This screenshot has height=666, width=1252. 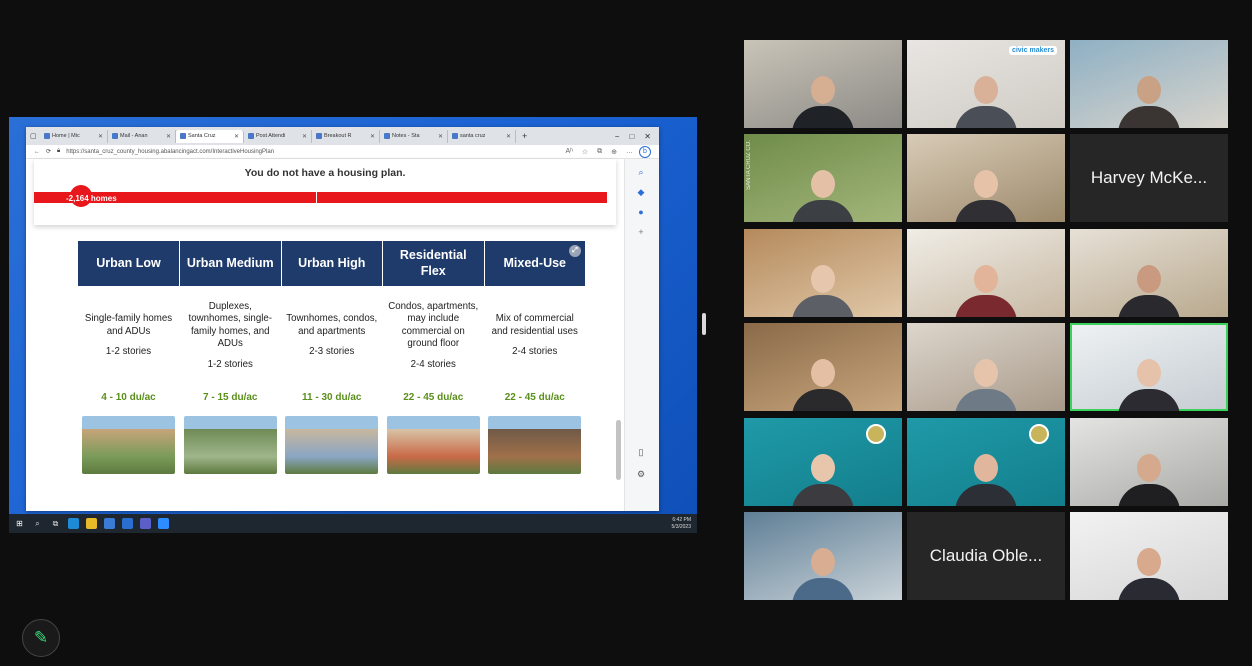 I want to click on settings-icon: ⚙, so click(x=641, y=474).